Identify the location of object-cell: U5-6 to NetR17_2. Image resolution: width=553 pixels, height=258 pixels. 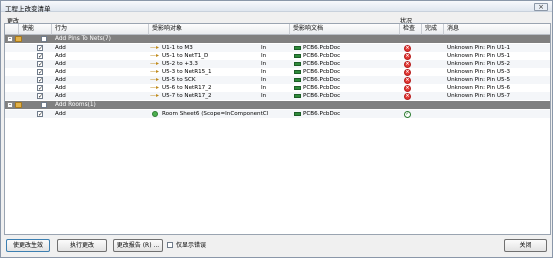
(187, 88).